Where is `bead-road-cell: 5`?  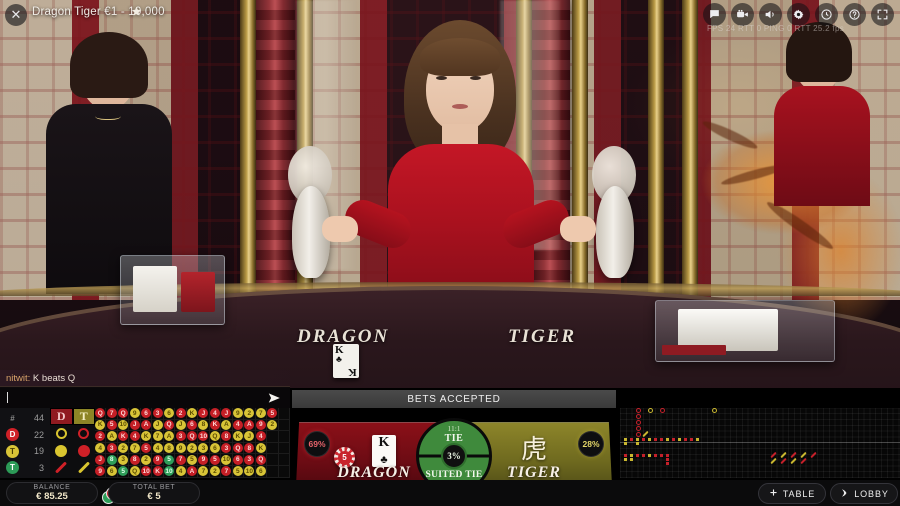
bead-road-cell: 5 is located at coordinates (215, 460).